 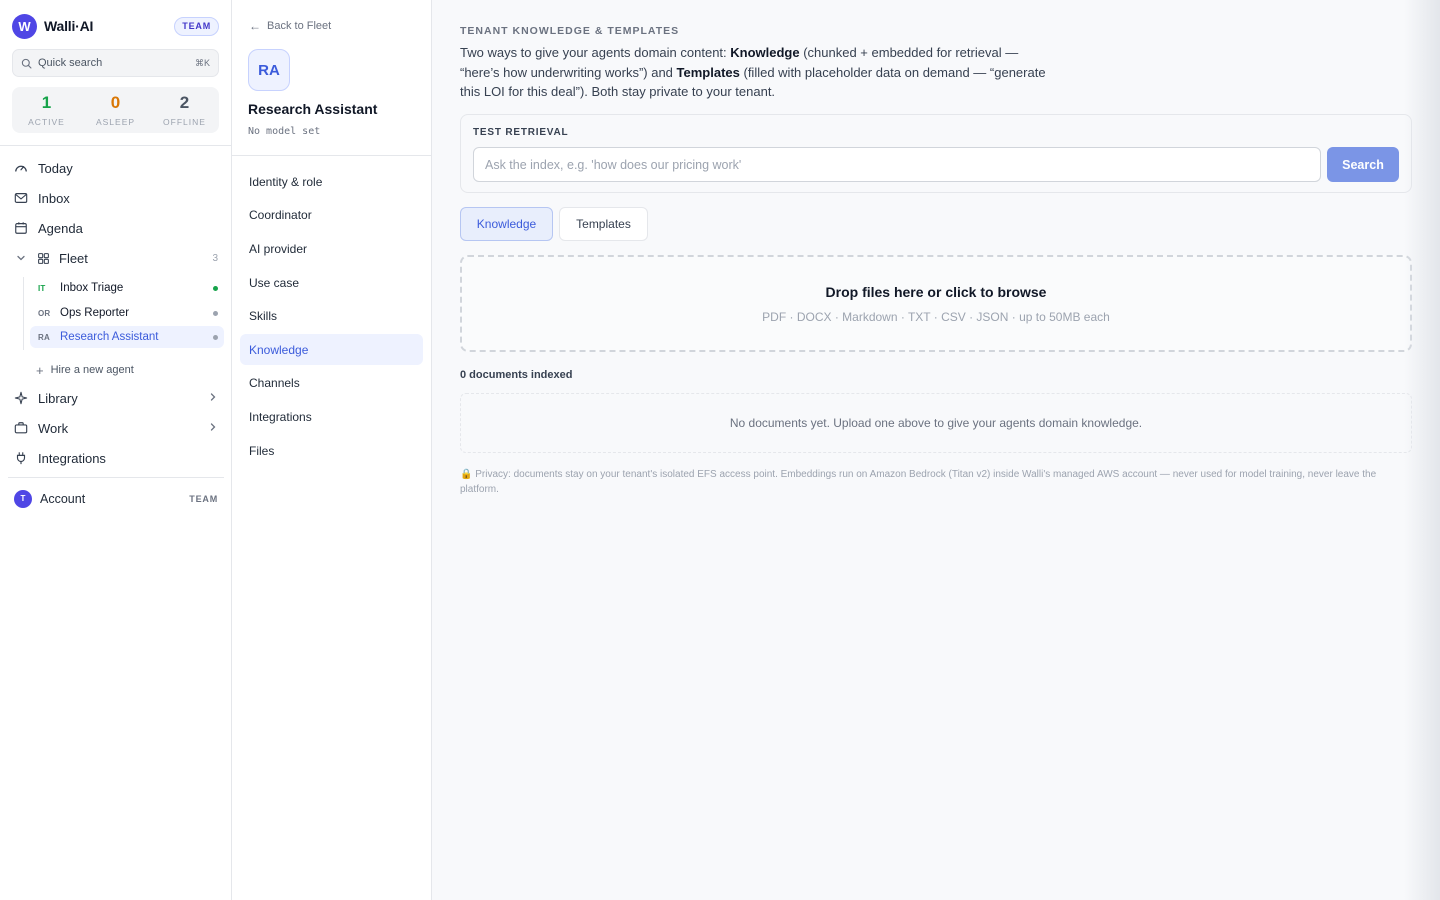 I want to click on account-plan-badge: TEAM, so click(x=203, y=498).